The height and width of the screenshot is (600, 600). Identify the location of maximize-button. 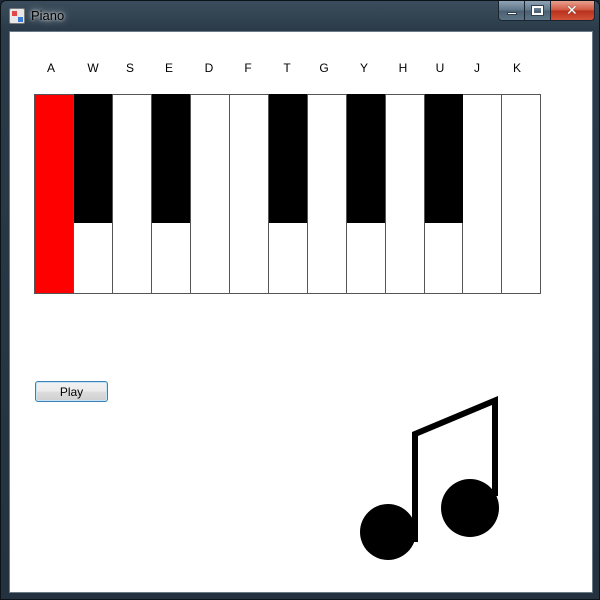
(538, 11).